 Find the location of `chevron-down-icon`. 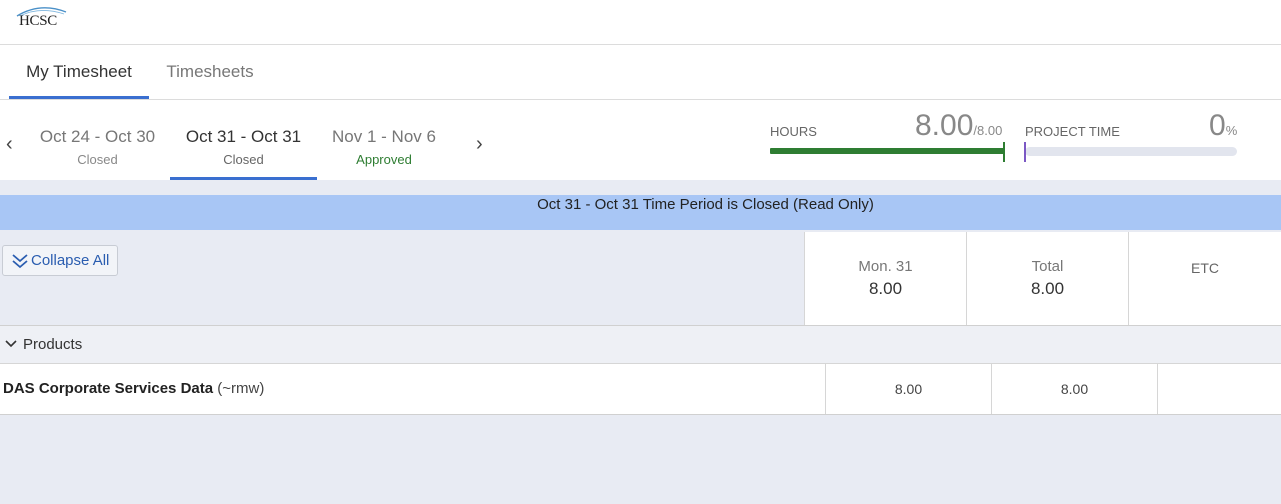

chevron-down-icon is located at coordinates (11, 344).